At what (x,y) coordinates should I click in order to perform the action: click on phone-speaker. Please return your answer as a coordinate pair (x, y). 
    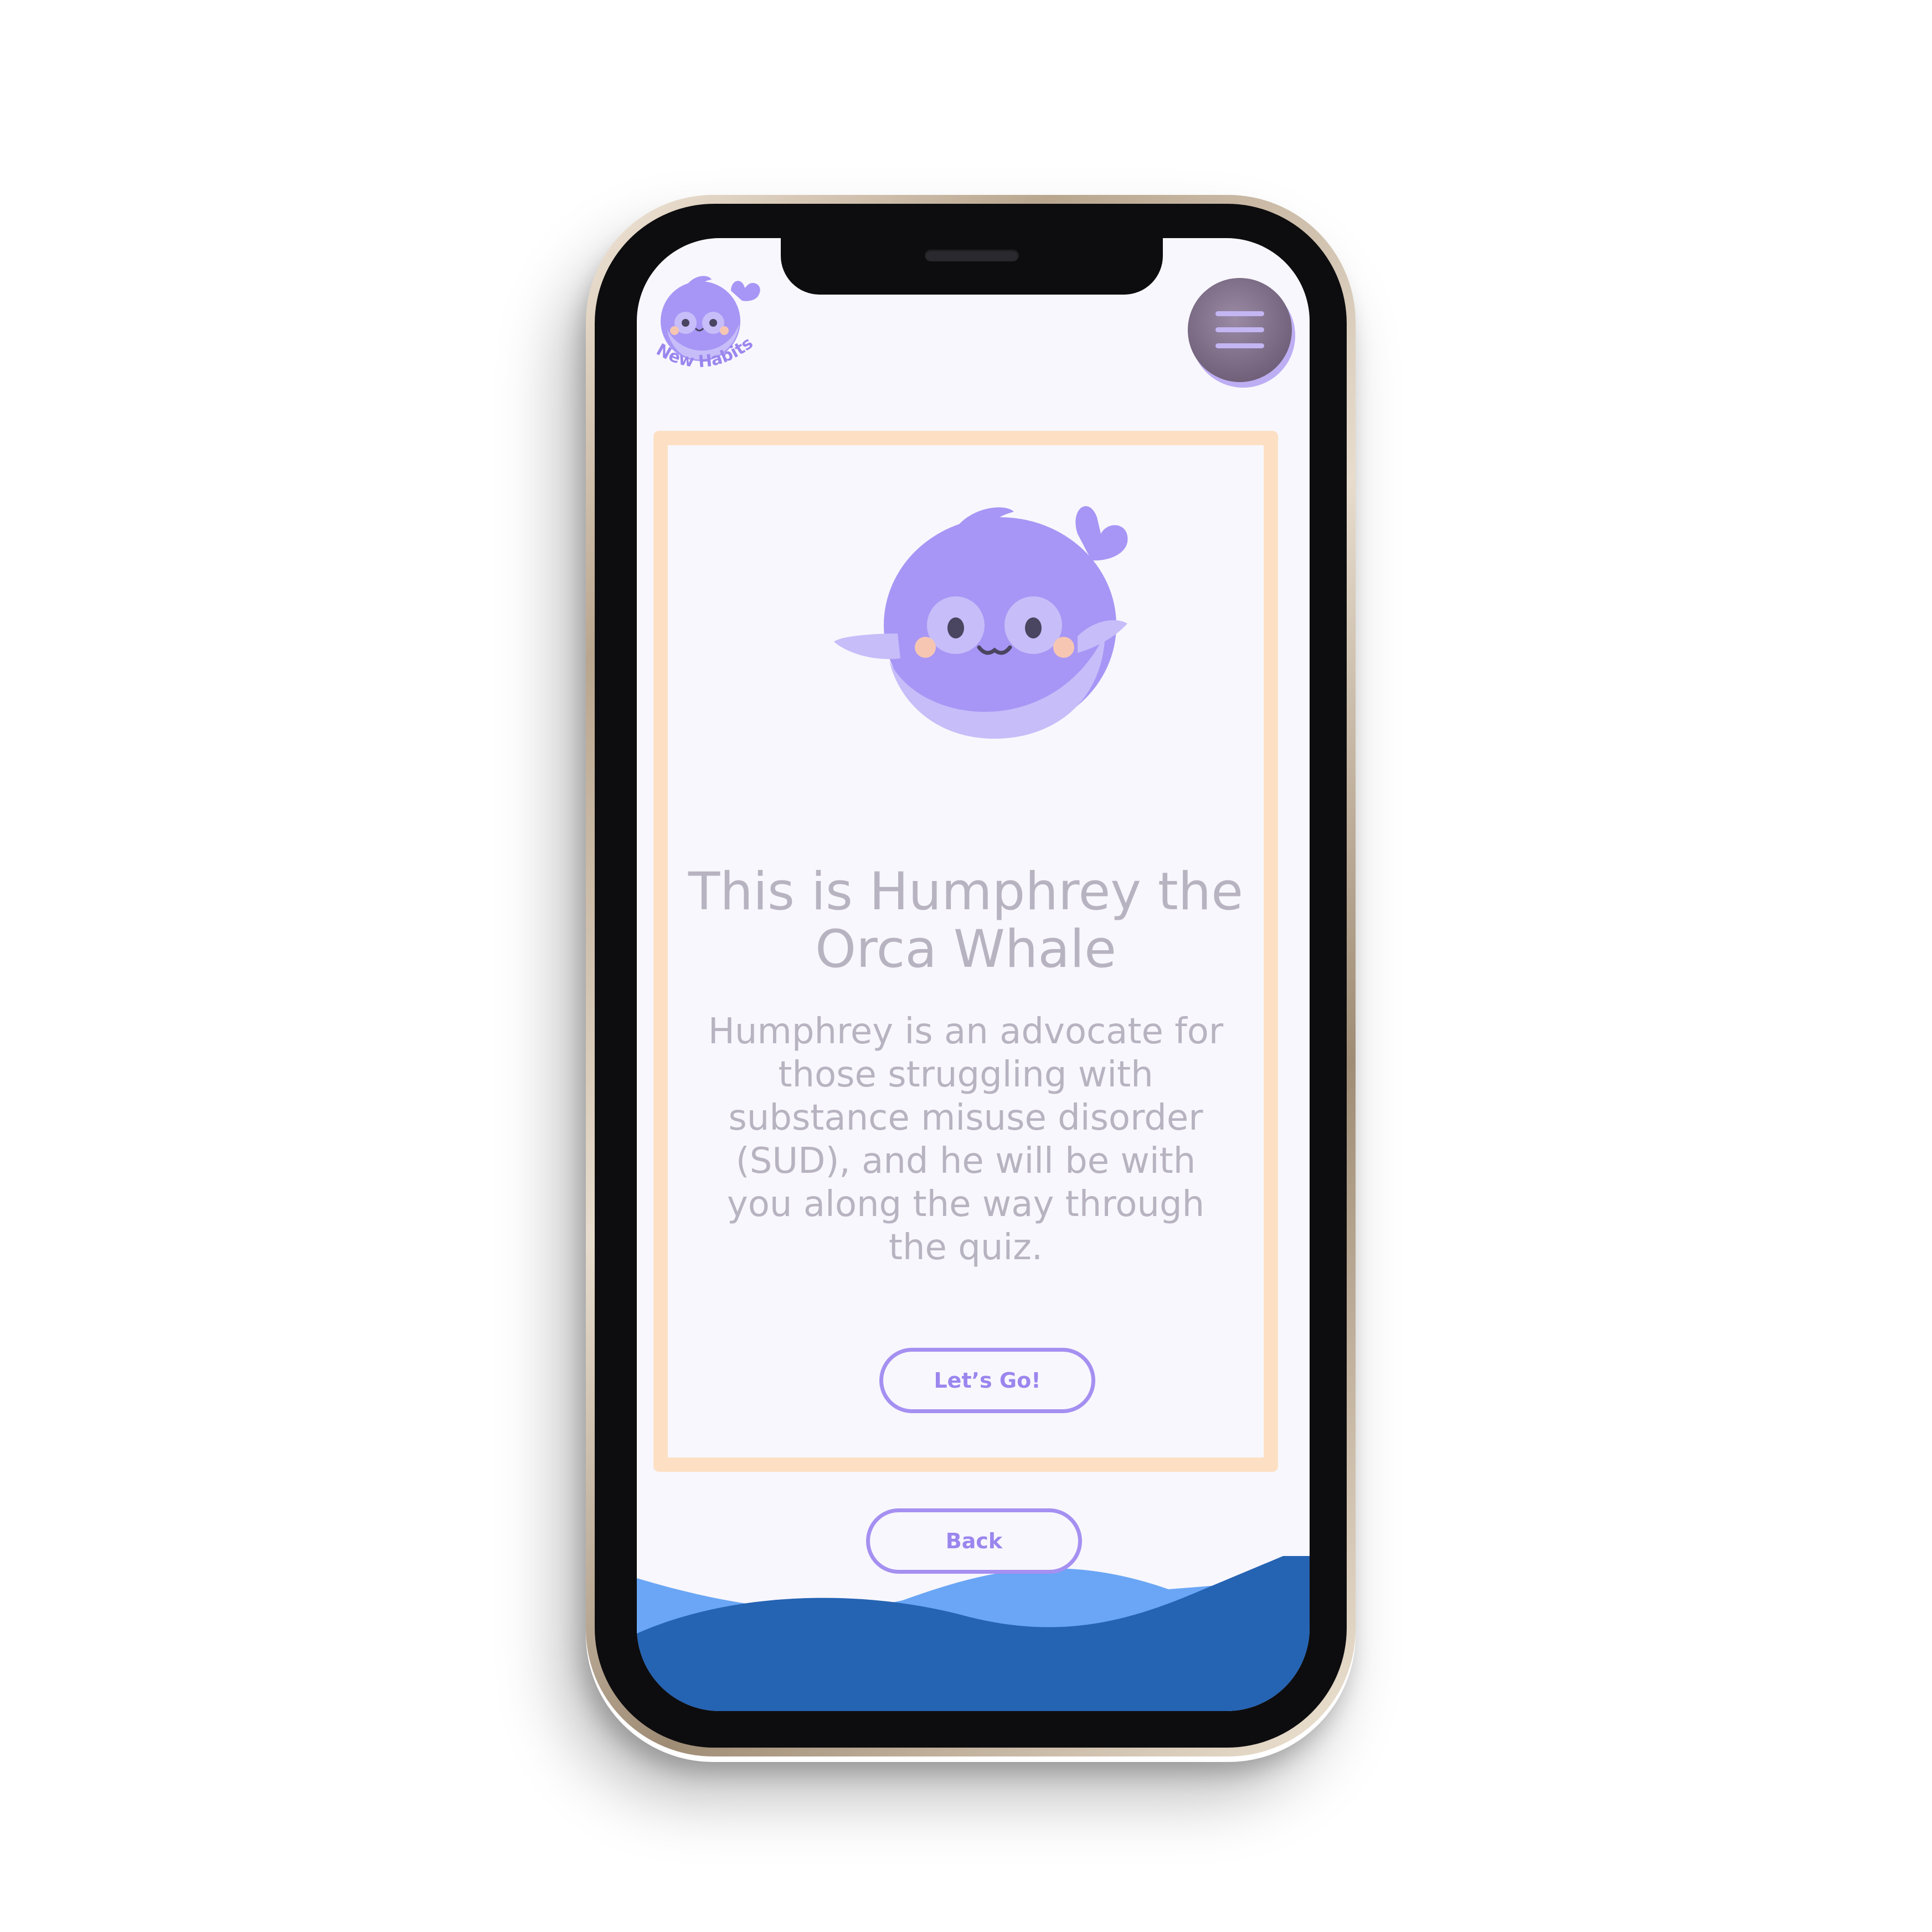
    Looking at the image, I should click on (972, 255).